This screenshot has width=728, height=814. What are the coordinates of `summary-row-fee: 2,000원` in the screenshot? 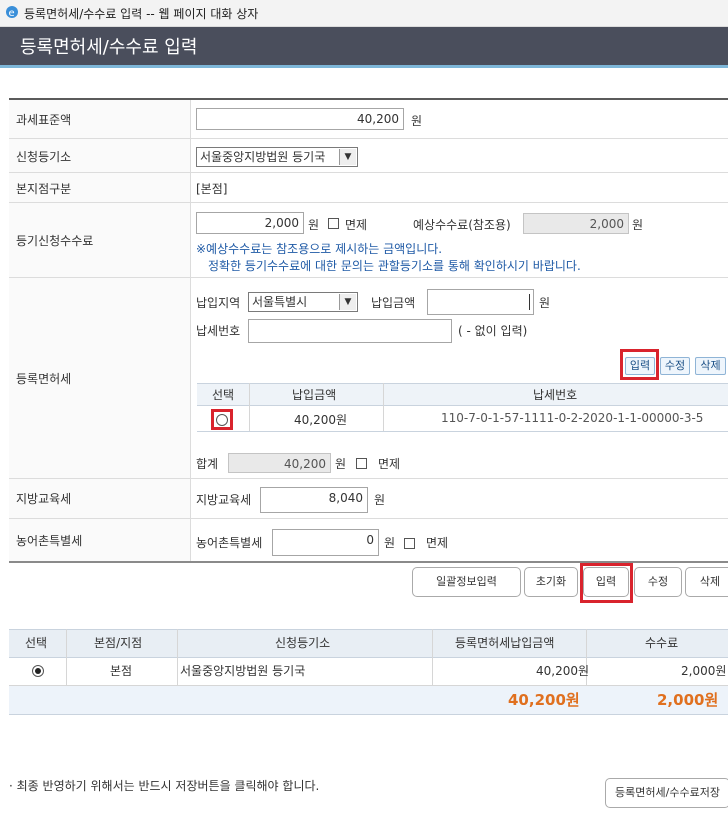 It's located at (704, 671).